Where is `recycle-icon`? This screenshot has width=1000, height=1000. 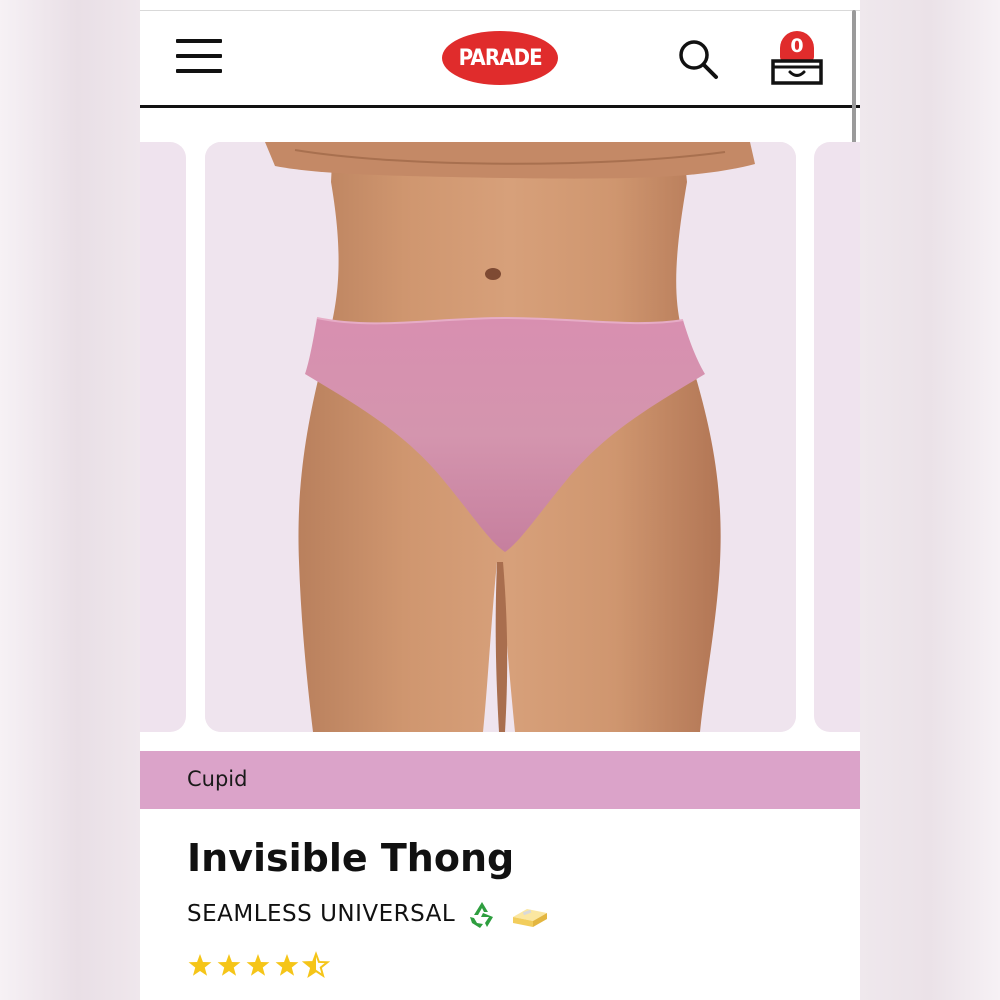
recycle-icon is located at coordinates (482, 914).